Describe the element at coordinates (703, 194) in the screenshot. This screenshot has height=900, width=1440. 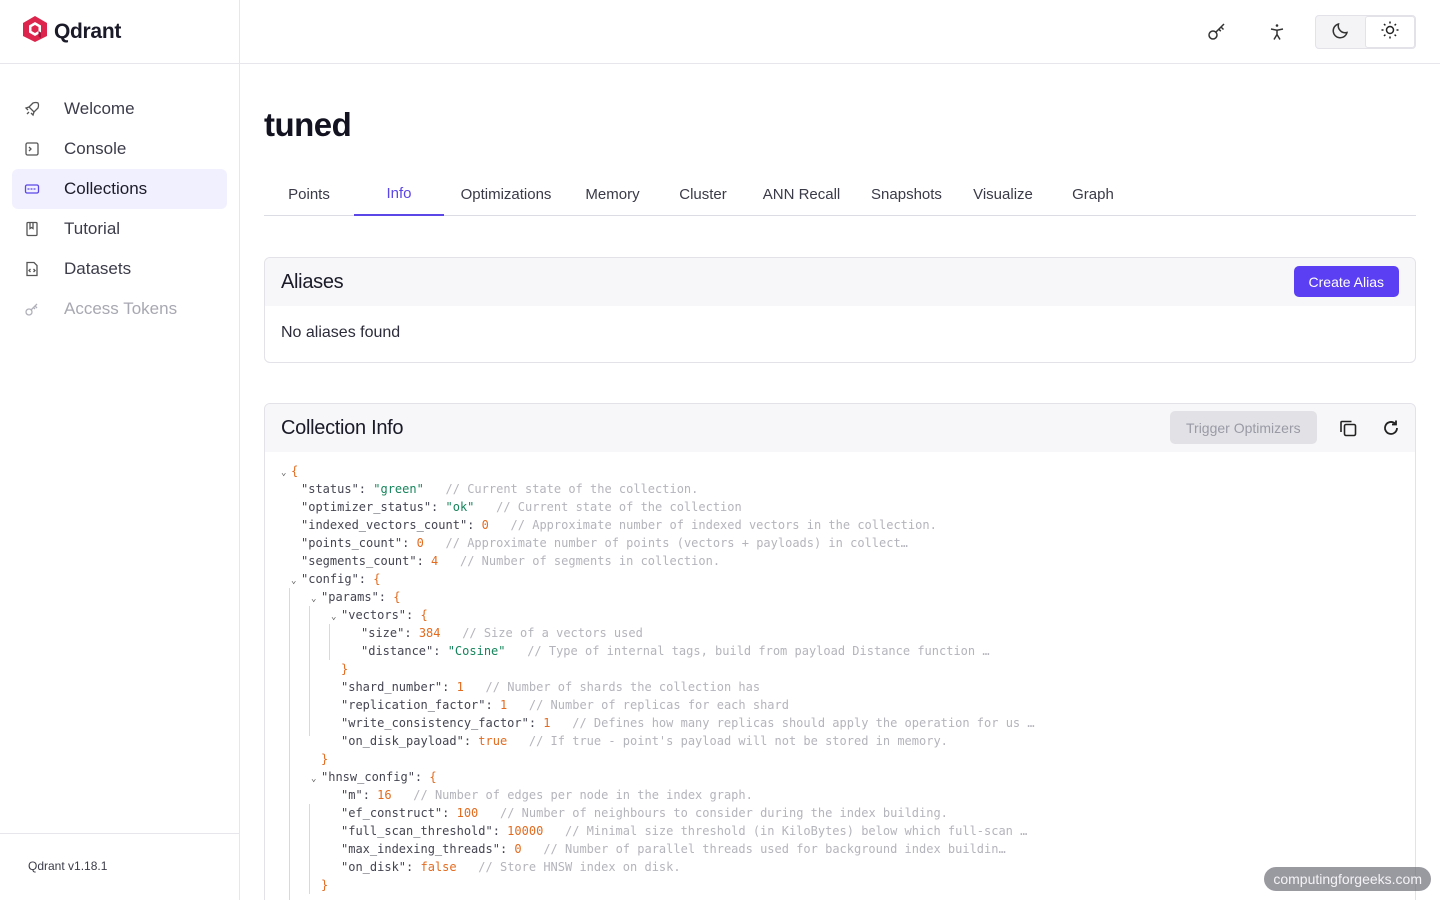
I see `tab-cluster: Cluster` at that location.